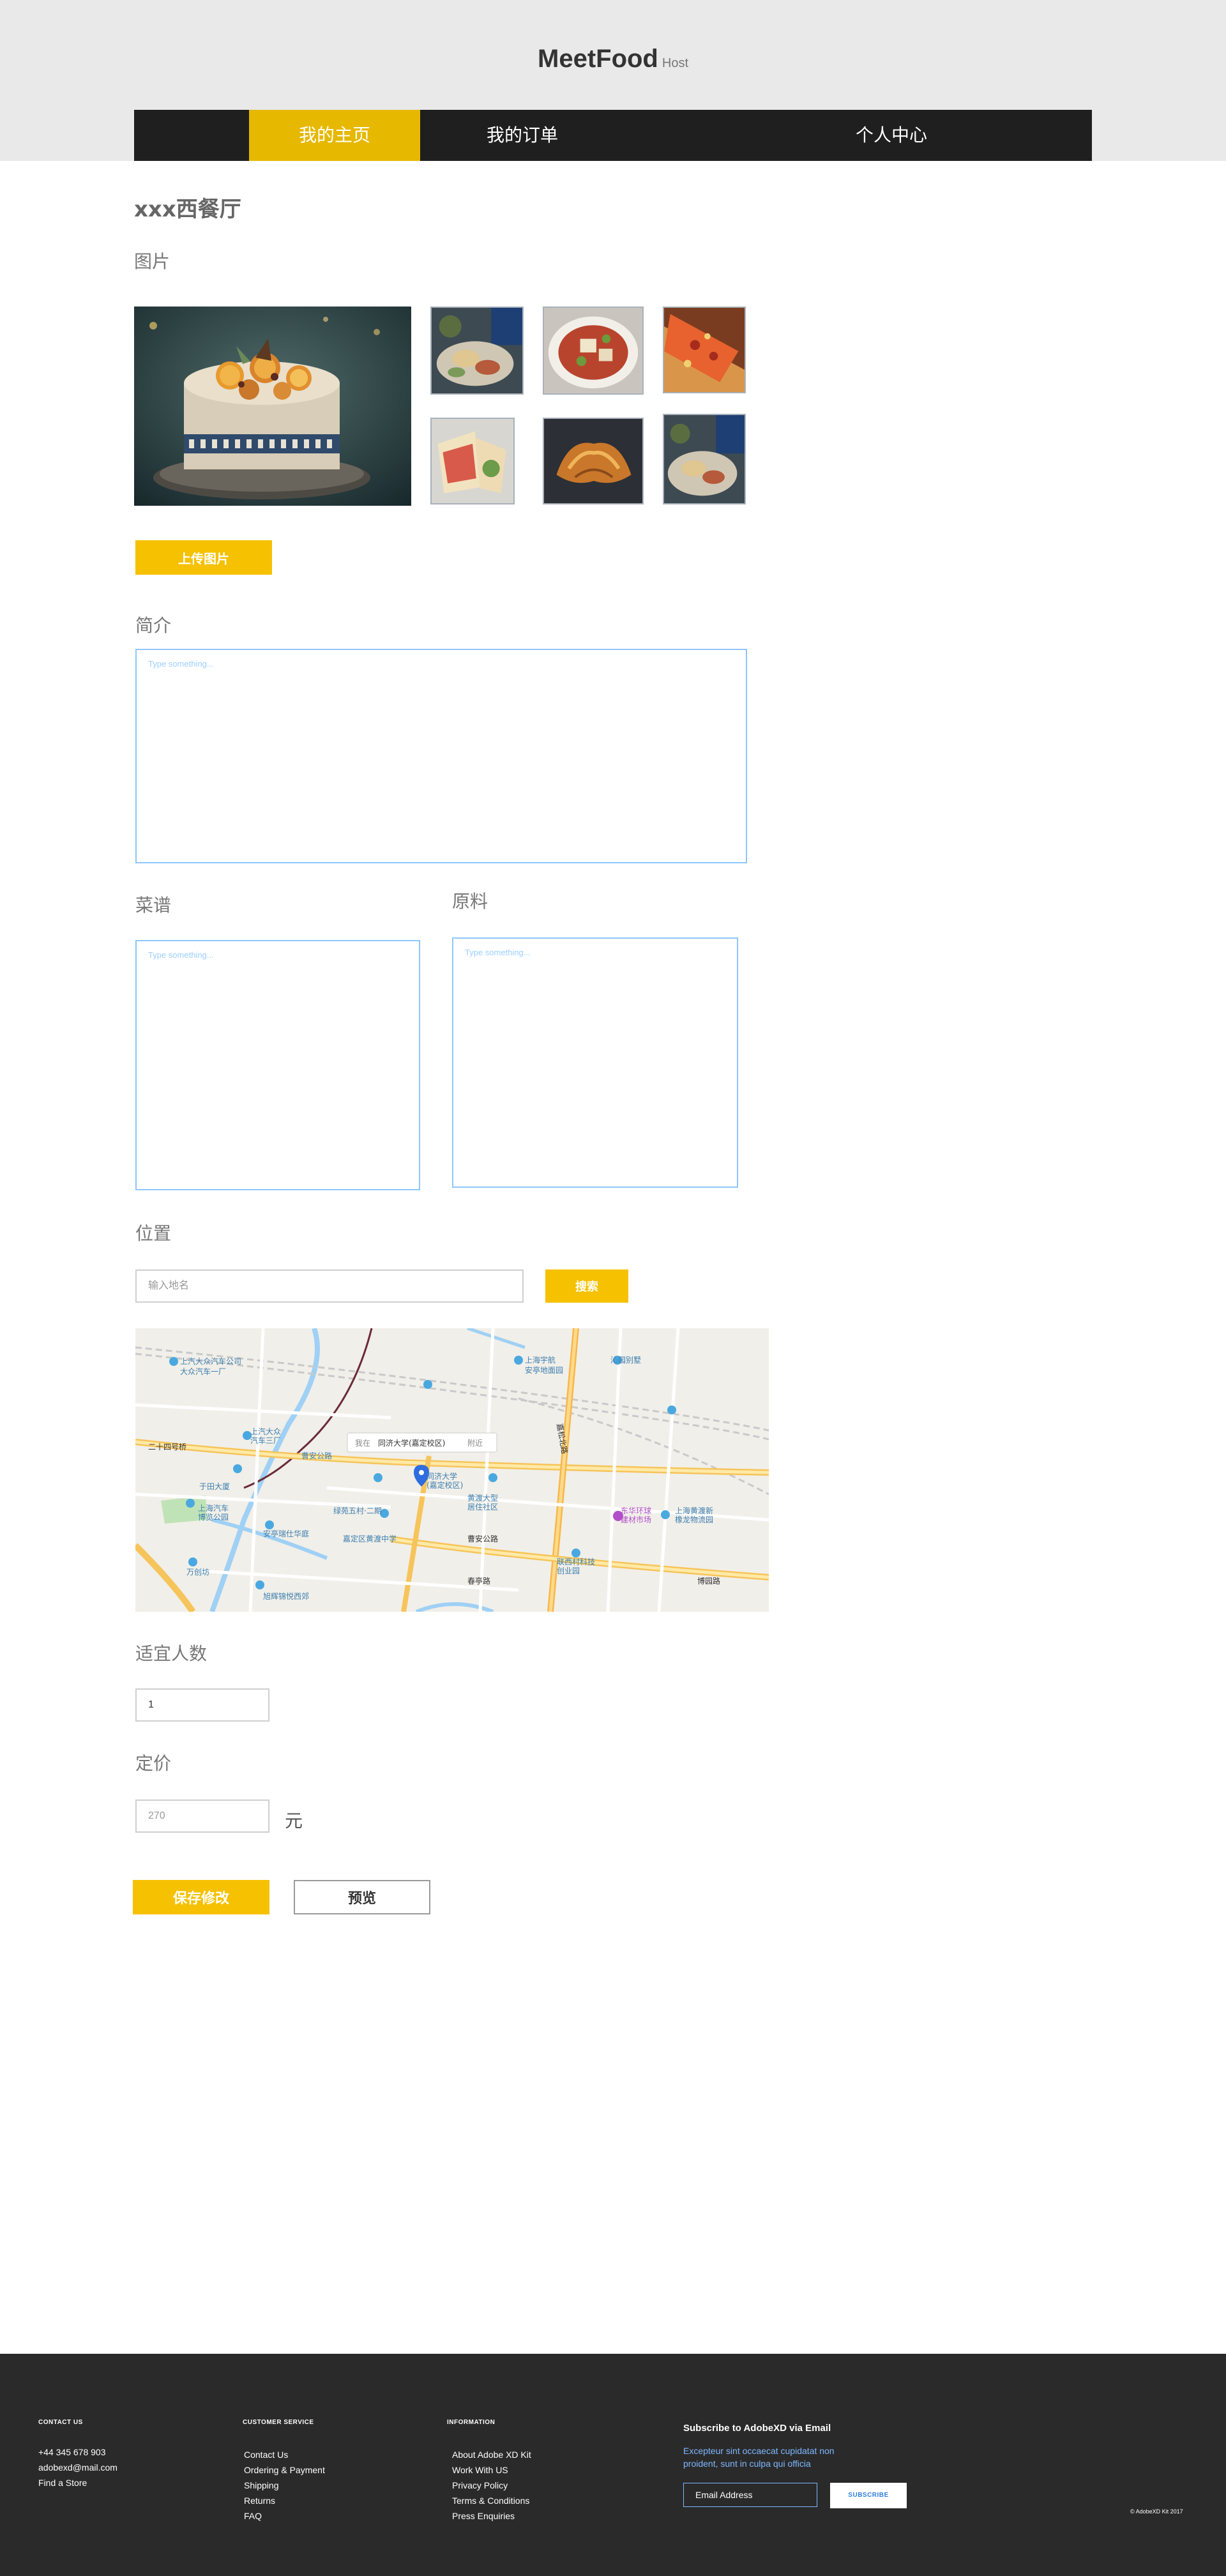 This screenshot has width=1226, height=2576. I want to click on recipe-textarea, so click(278, 1065).